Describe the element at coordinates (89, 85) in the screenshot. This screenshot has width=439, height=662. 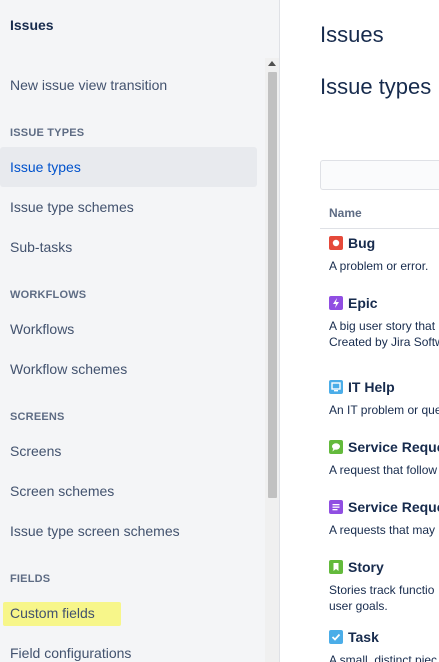
I see `sidebar-item-label: New issue view transition` at that location.